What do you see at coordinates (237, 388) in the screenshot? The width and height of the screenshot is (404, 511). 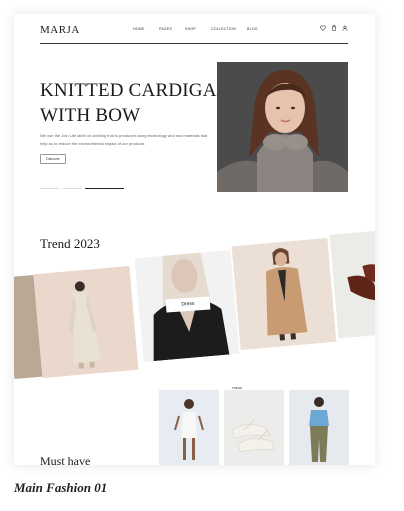 I see `trend-tag: TREND` at bounding box center [237, 388].